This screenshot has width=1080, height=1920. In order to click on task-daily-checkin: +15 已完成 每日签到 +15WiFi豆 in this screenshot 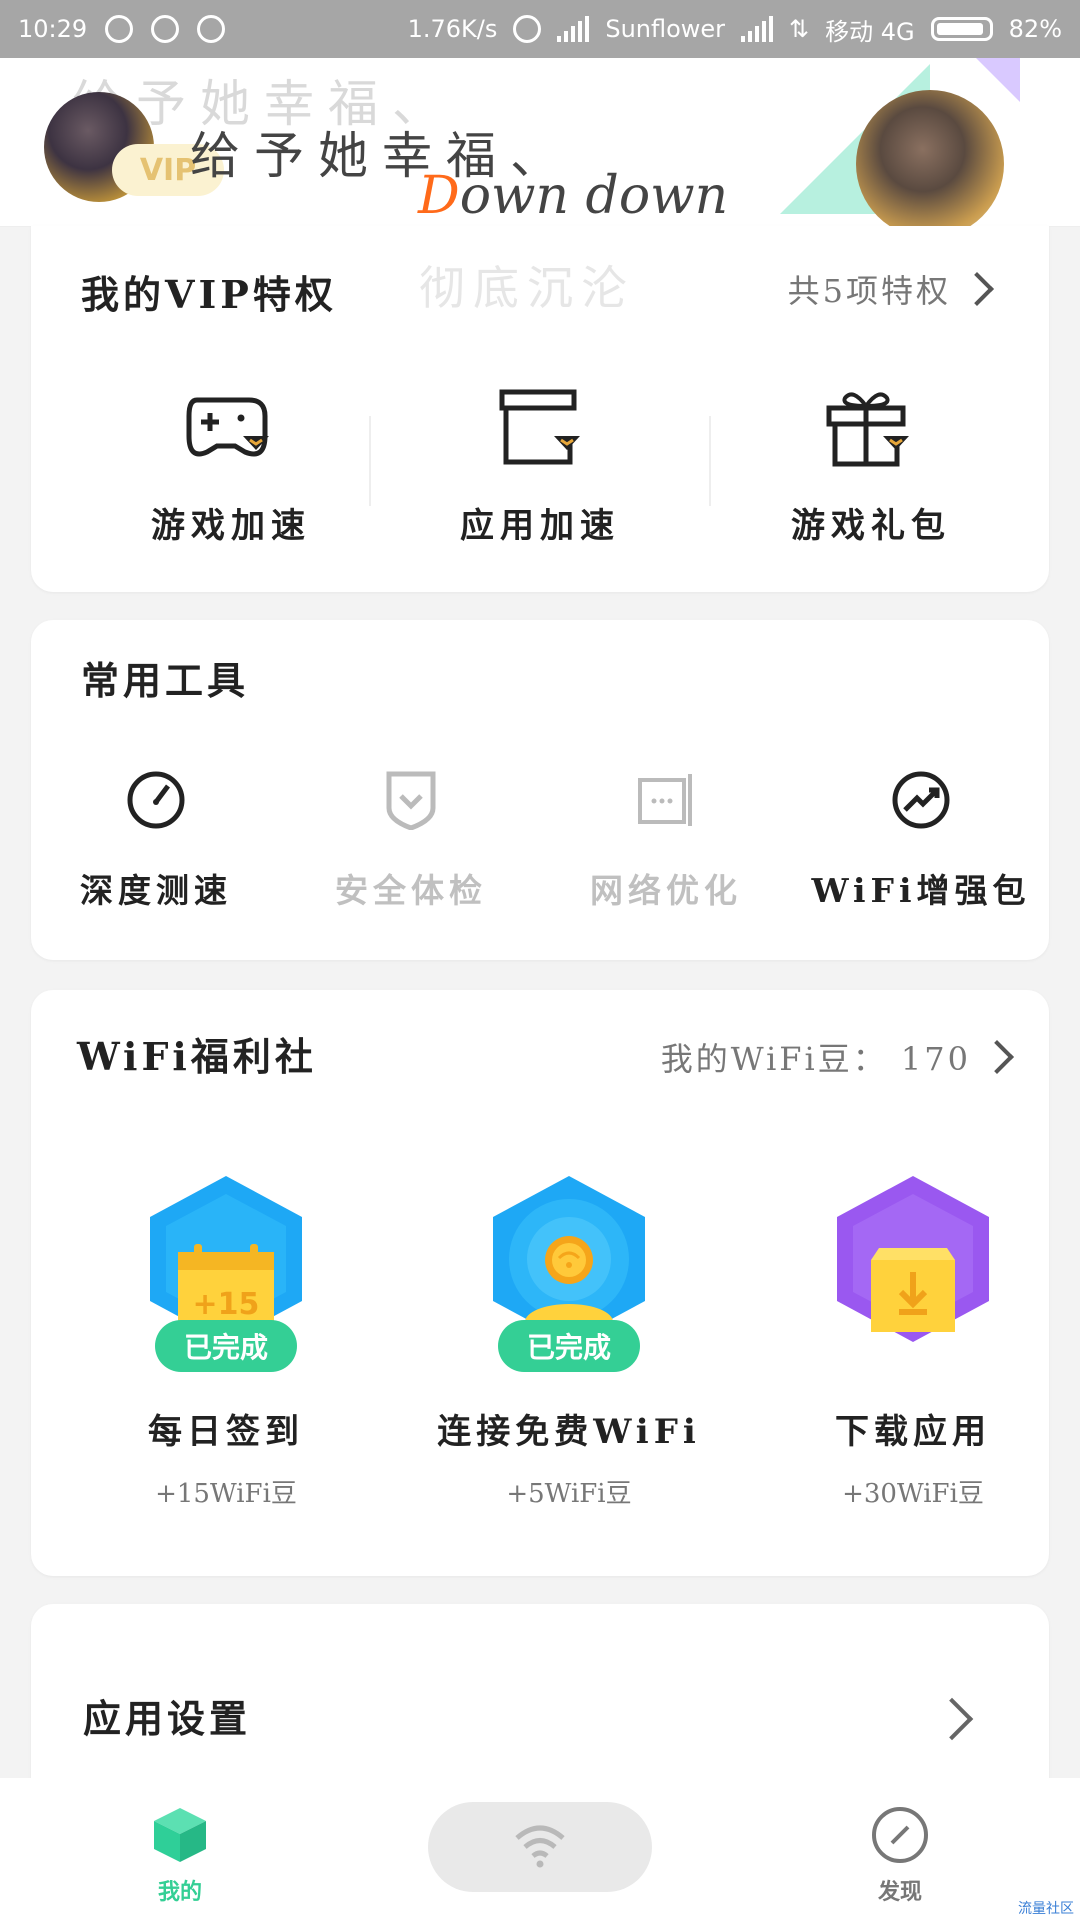, I will do `click(226, 1343)`.